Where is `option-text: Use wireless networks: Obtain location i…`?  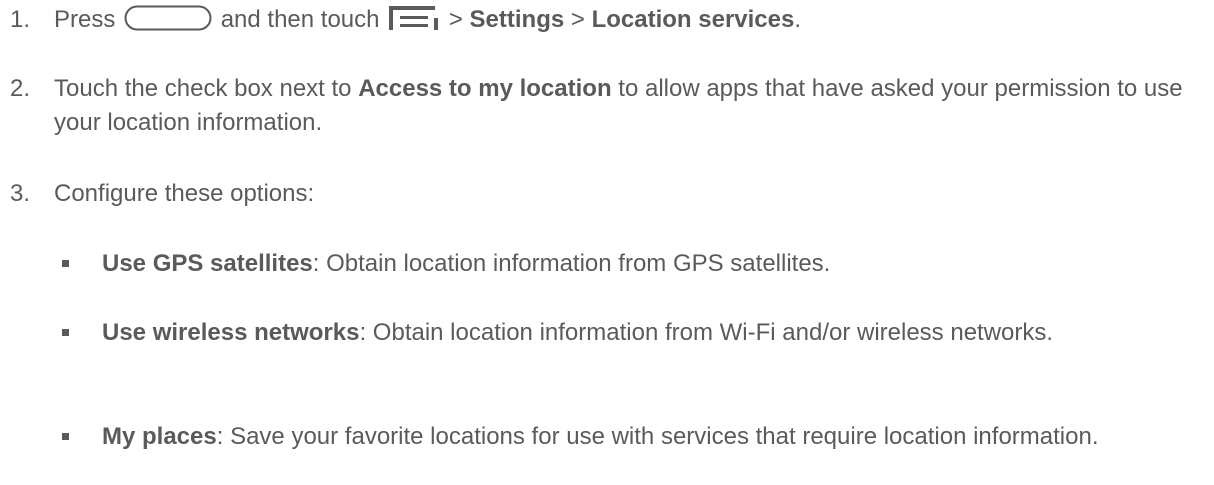
option-text: Use wireless networks: Obtain location i… is located at coordinates (647, 333).